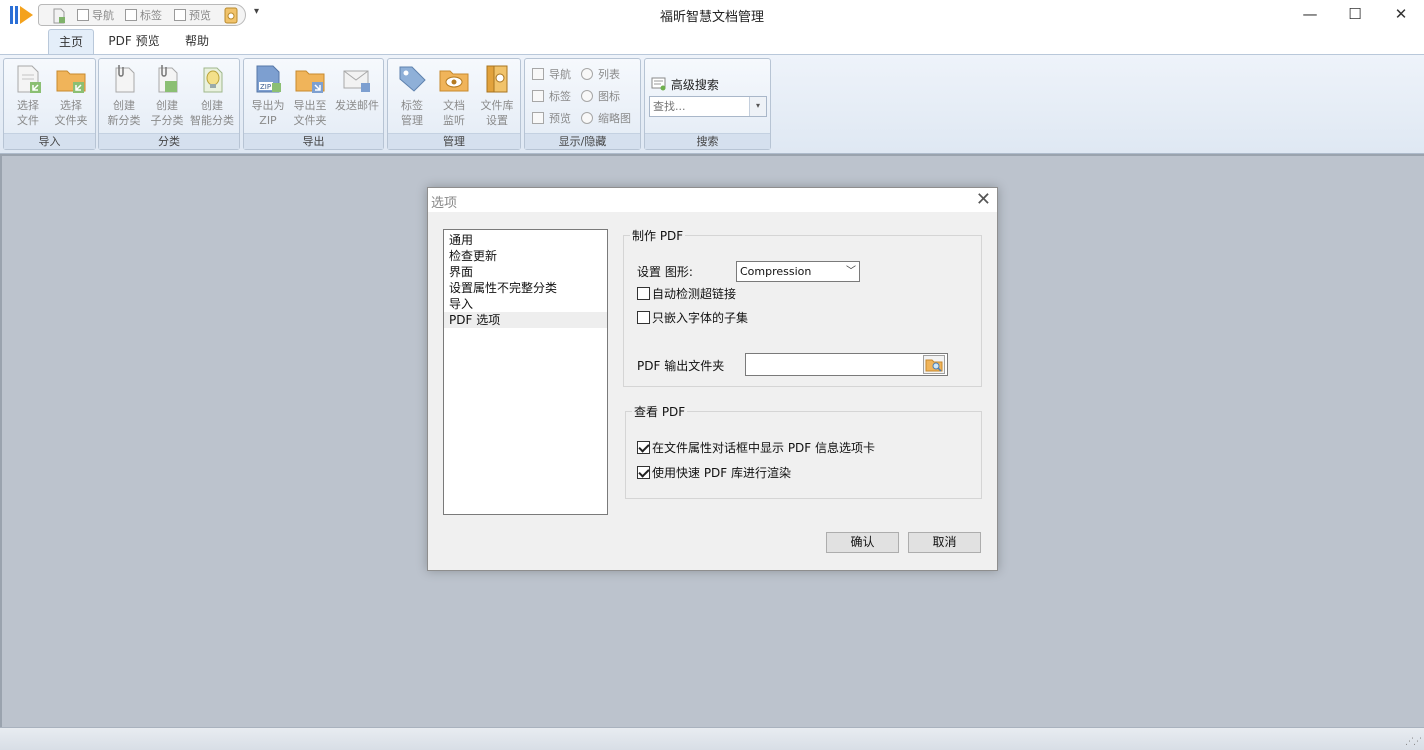  I want to click on output-folder-field, so click(846, 364).